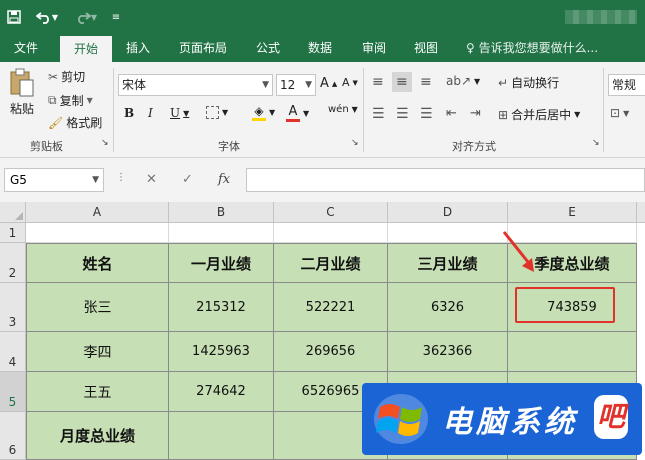 The height and width of the screenshot is (460, 645). Describe the element at coordinates (13, 352) in the screenshot. I see `row-header-4: 4` at that location.